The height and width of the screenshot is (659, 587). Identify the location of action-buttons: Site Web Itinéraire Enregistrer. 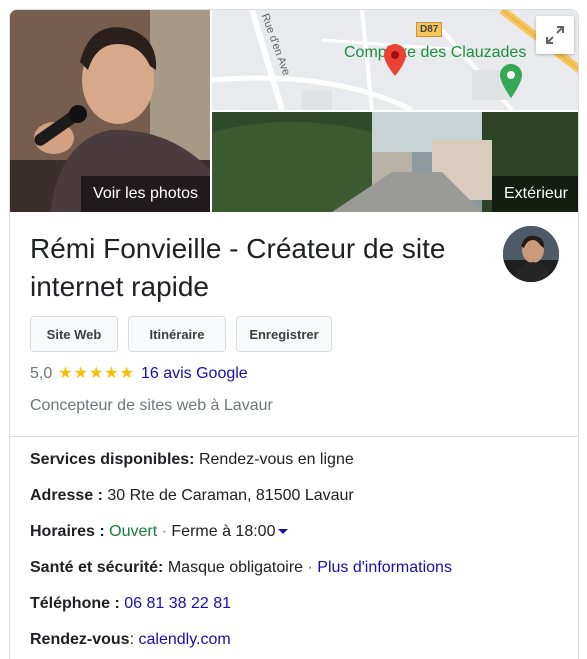
(181, 334).